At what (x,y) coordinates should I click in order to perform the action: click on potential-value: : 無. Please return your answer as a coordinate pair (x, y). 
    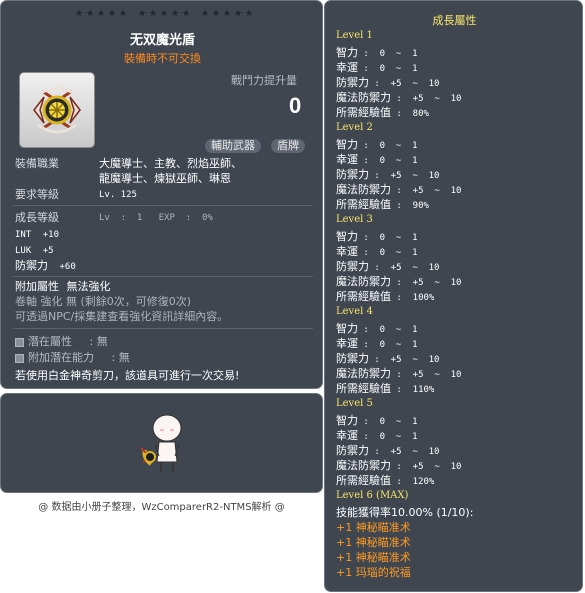
    Looking at the image, I should click on (98, 341).